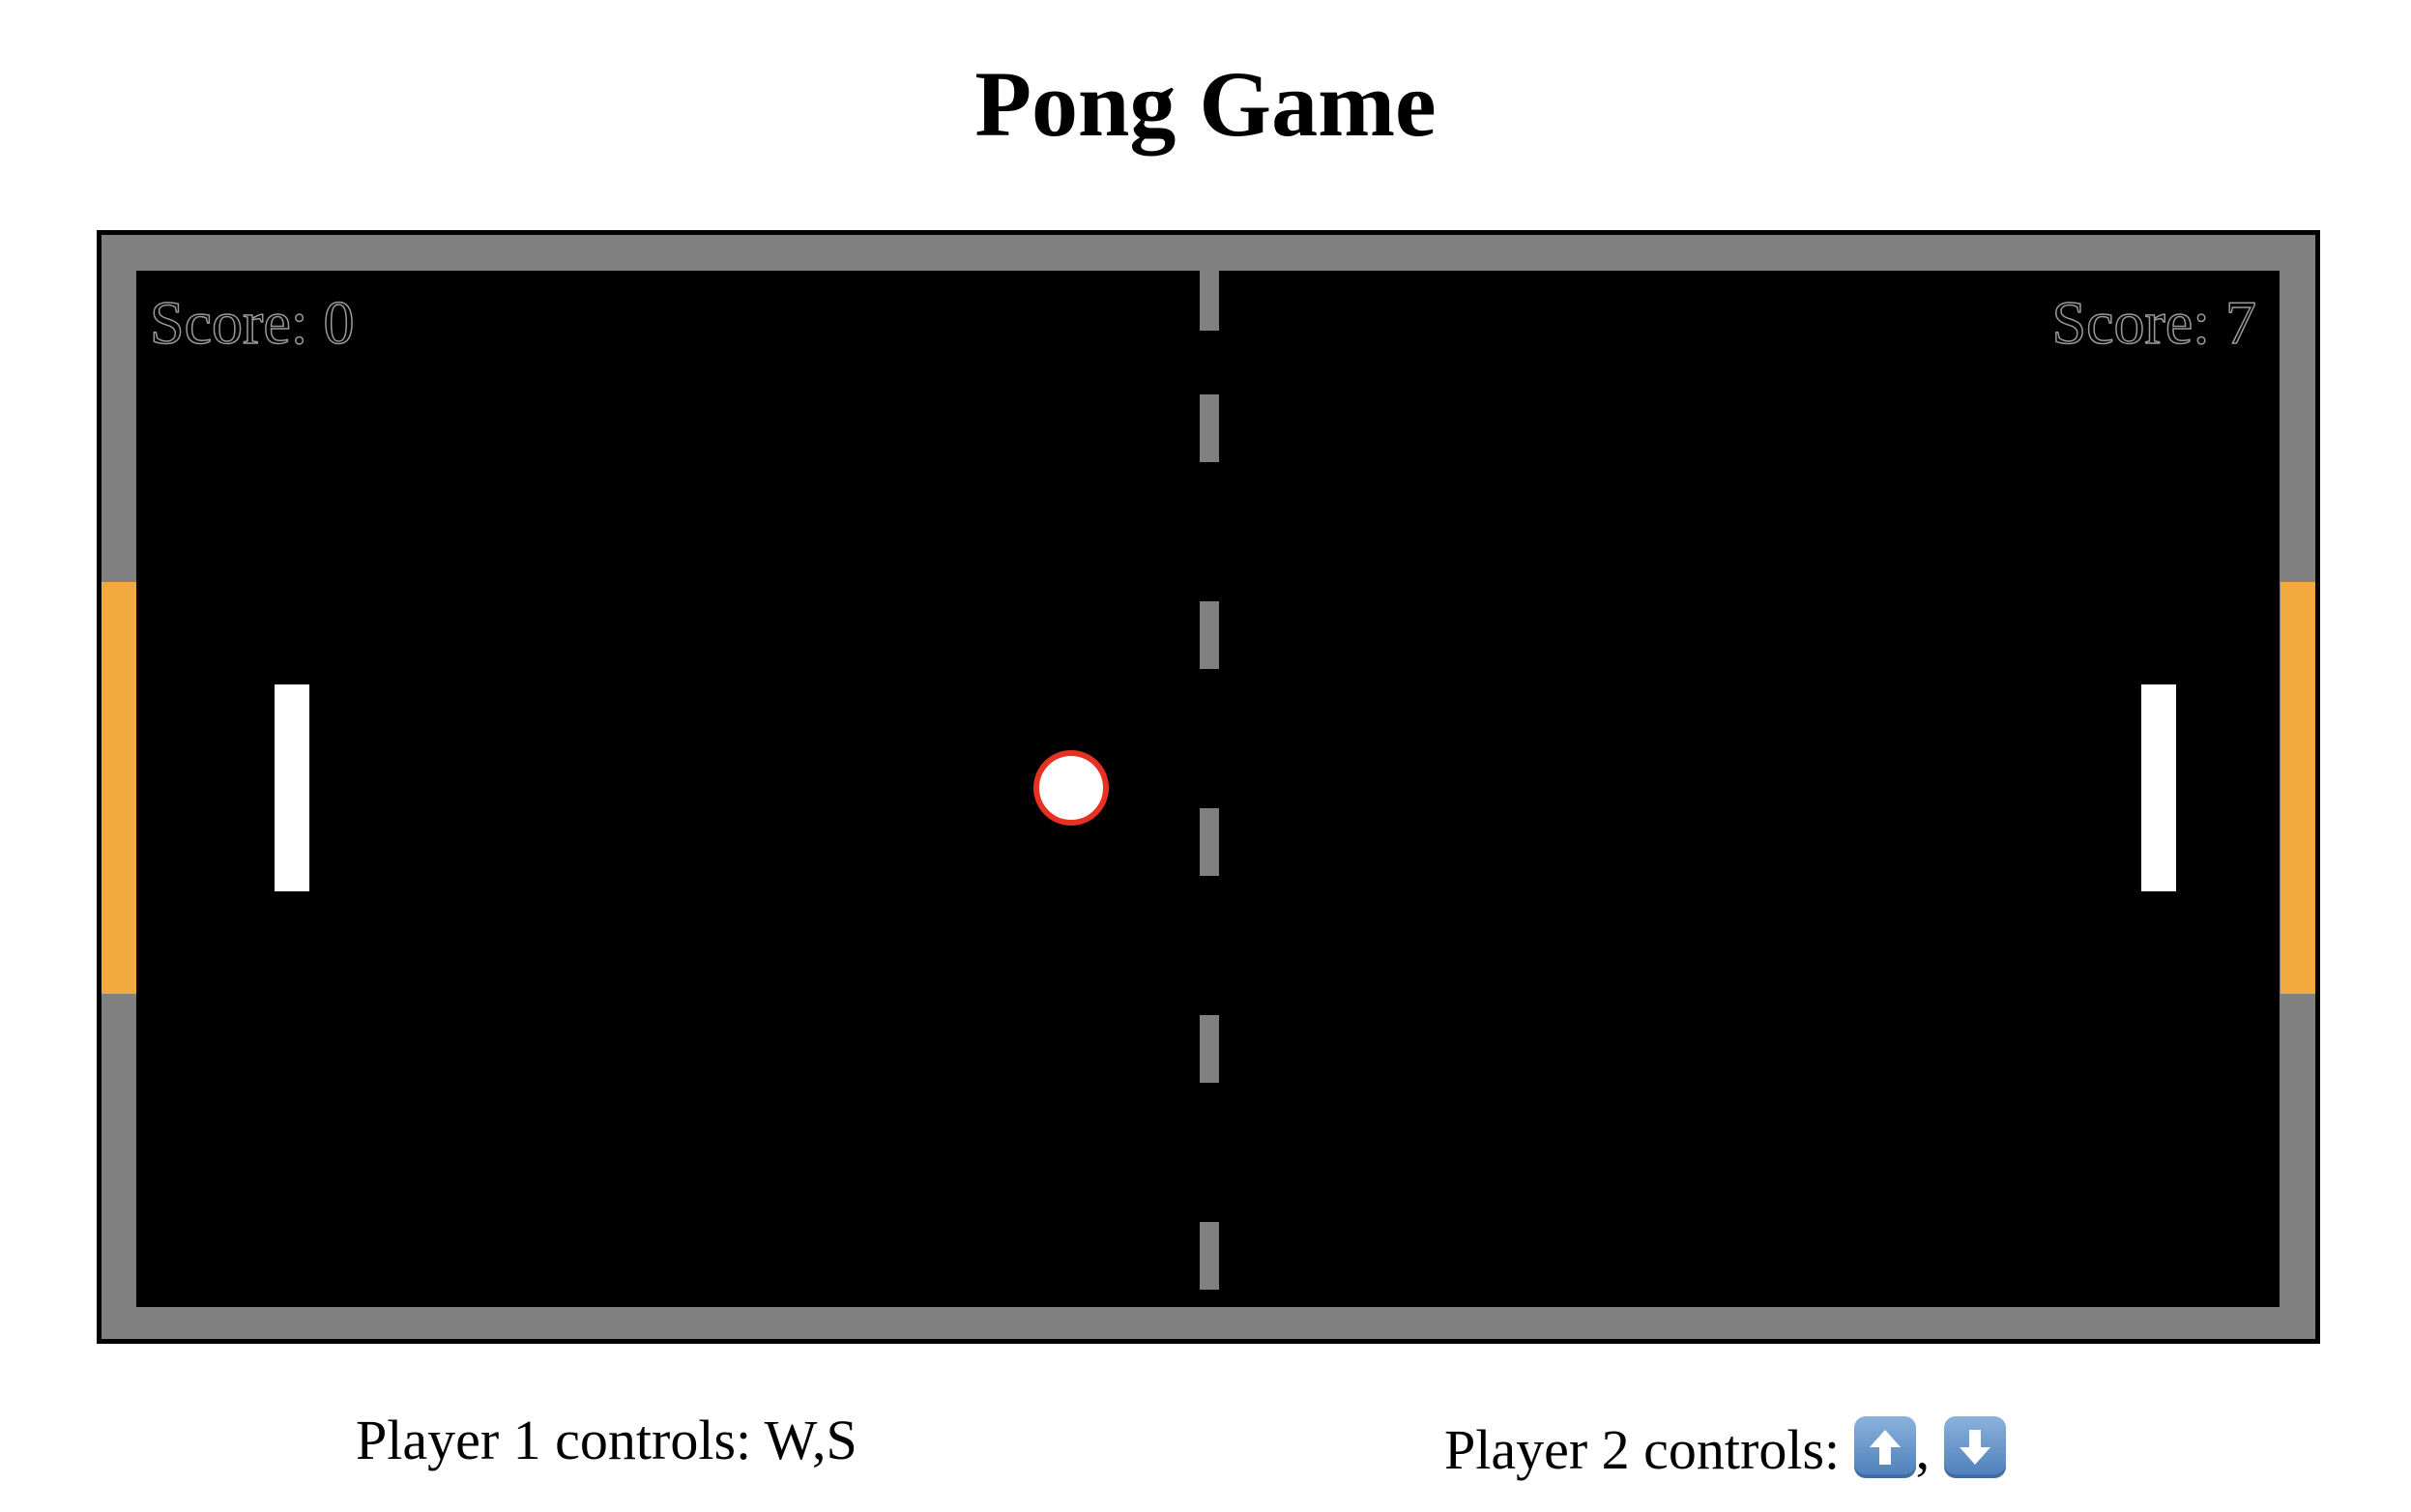 This screenshot has height=1512, width=2411. What do you see at coordinates (2154, 323) in the screenshot?
I see `player2-score: Score: 7` at bounding box center [2154, 323].